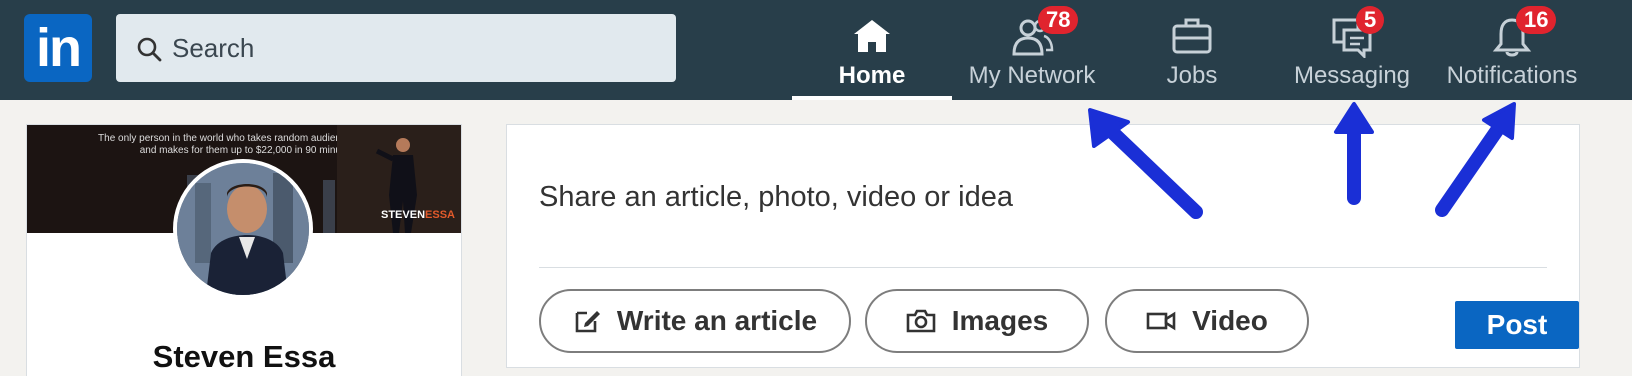  Describe the element at coordinates (1032, 75) in the screenshot. I see `nav-label-my-network: My Network` at that location.